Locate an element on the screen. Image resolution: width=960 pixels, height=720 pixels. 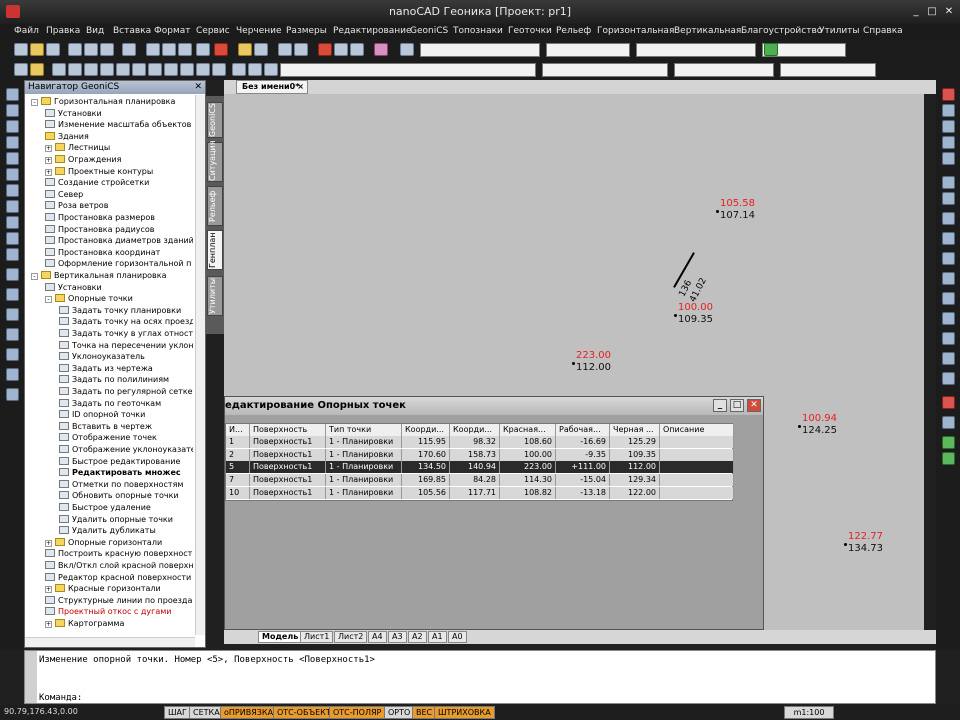
menu-item-13: Горизонтальная is located at coordinates (635, 31).